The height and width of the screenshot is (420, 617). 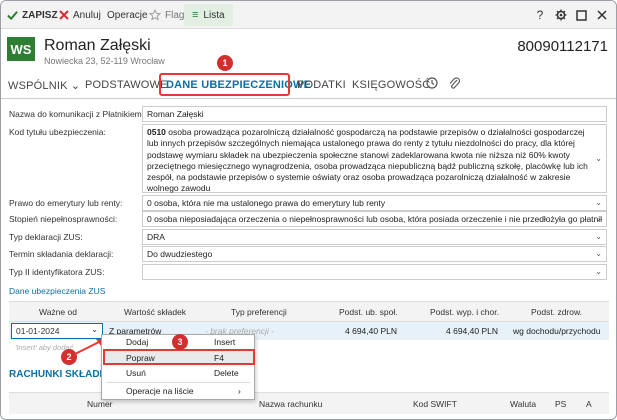 I want to click on insurance-code: 0510, so click(x=156, y=132).